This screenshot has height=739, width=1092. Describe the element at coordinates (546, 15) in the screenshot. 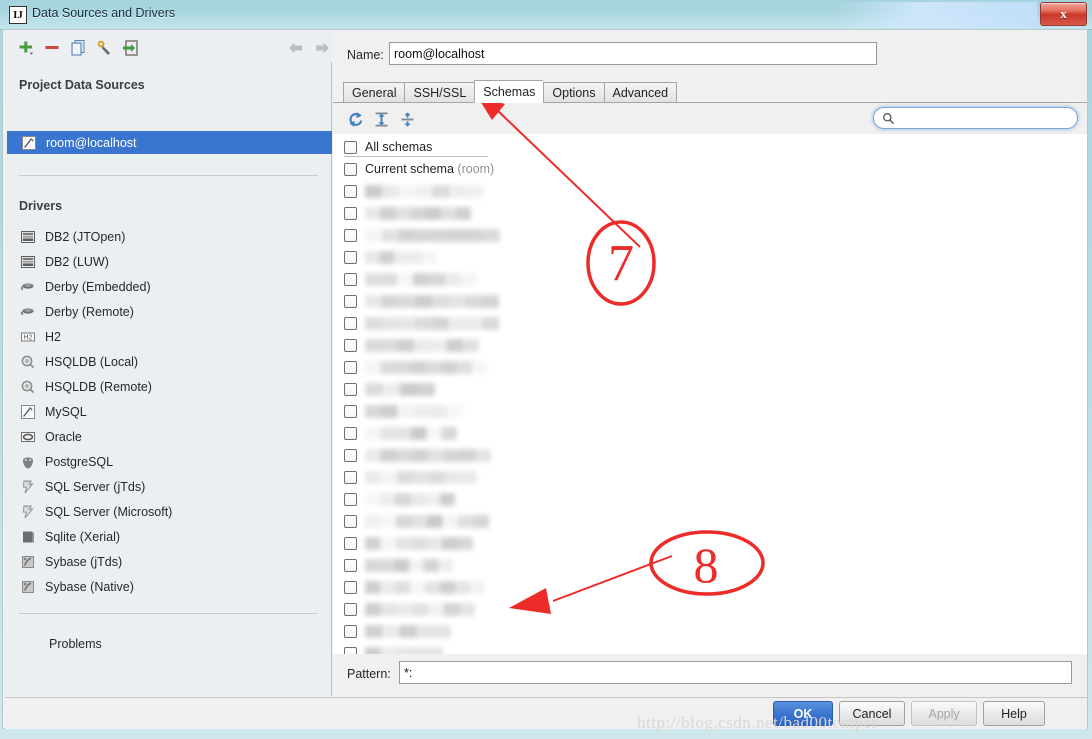

I see `title-bar: IJ Data Sources and Drivers x` at that location.